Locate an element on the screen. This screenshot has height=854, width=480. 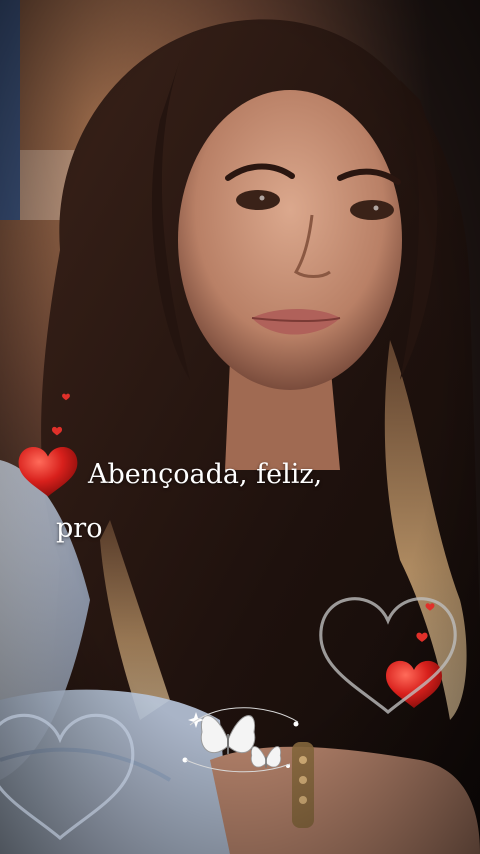
caption-line-1: Abençoada, feliz, is located at coordinates (205, 474).